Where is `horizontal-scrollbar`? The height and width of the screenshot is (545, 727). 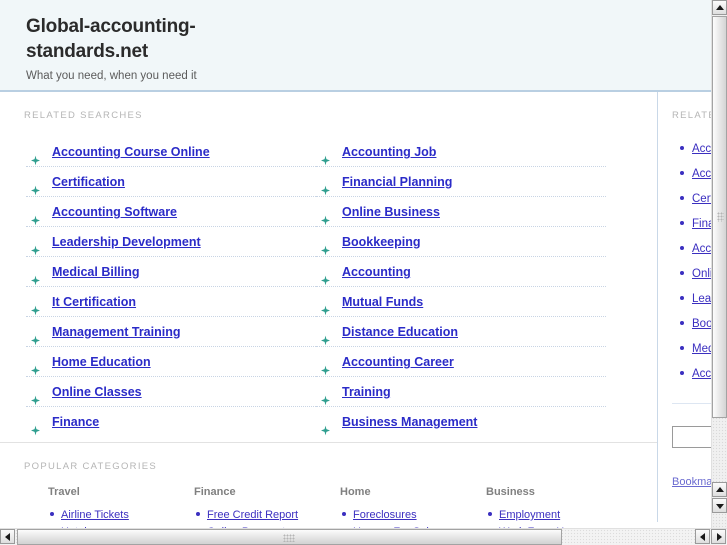
horizontal-scrollbar is located at coordinates (363, 536).